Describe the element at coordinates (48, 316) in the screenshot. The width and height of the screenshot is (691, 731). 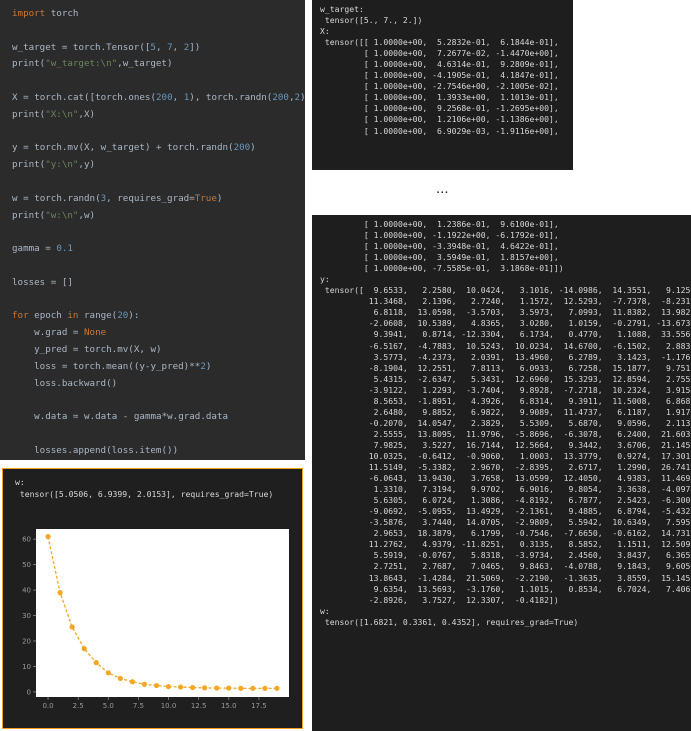
I see `code-token: epoch` at that location.